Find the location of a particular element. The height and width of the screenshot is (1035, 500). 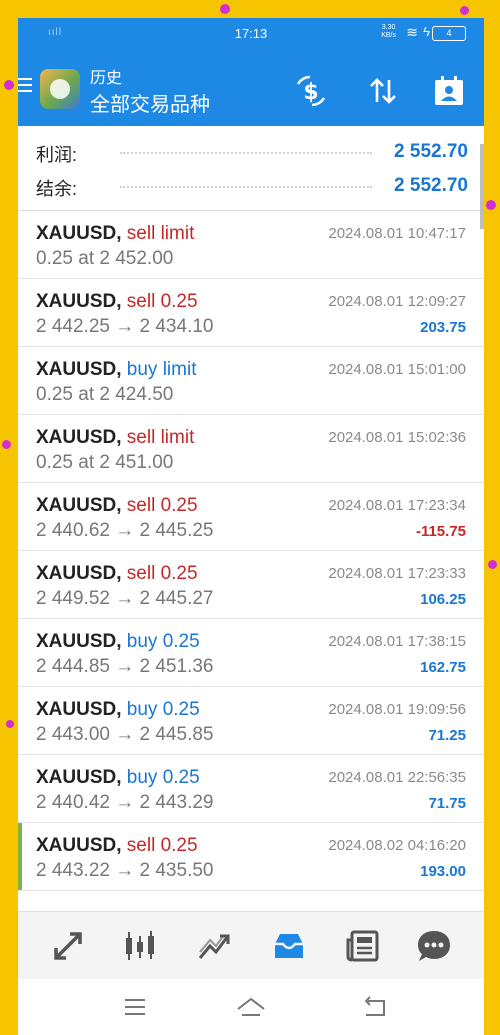

summary-label: 结余: is located at coordinates (57, 189).